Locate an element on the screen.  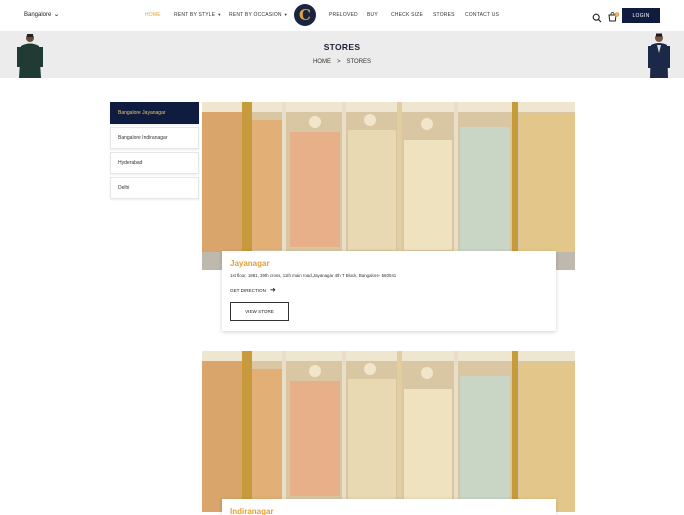
page-banner: STORES HOME > STORES is located at coordinates (342, 54).